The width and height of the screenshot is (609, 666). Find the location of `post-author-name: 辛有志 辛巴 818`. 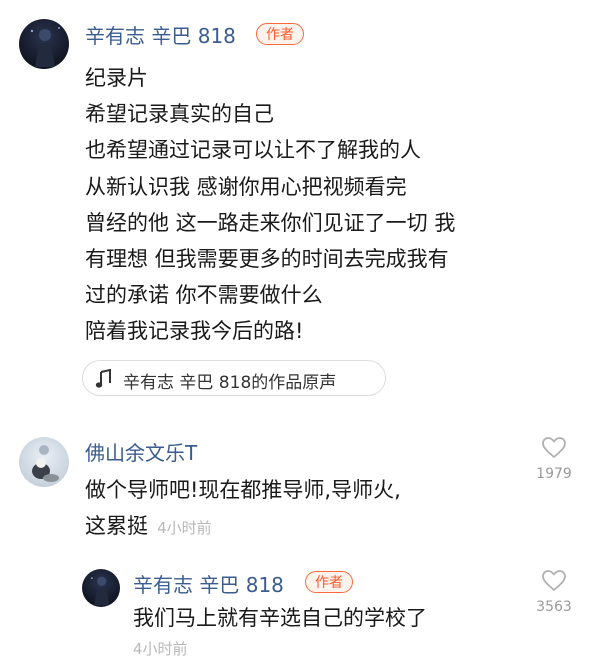

post-author-name: 辛有志 辛巴 818 is located at coordinates (160, 34).